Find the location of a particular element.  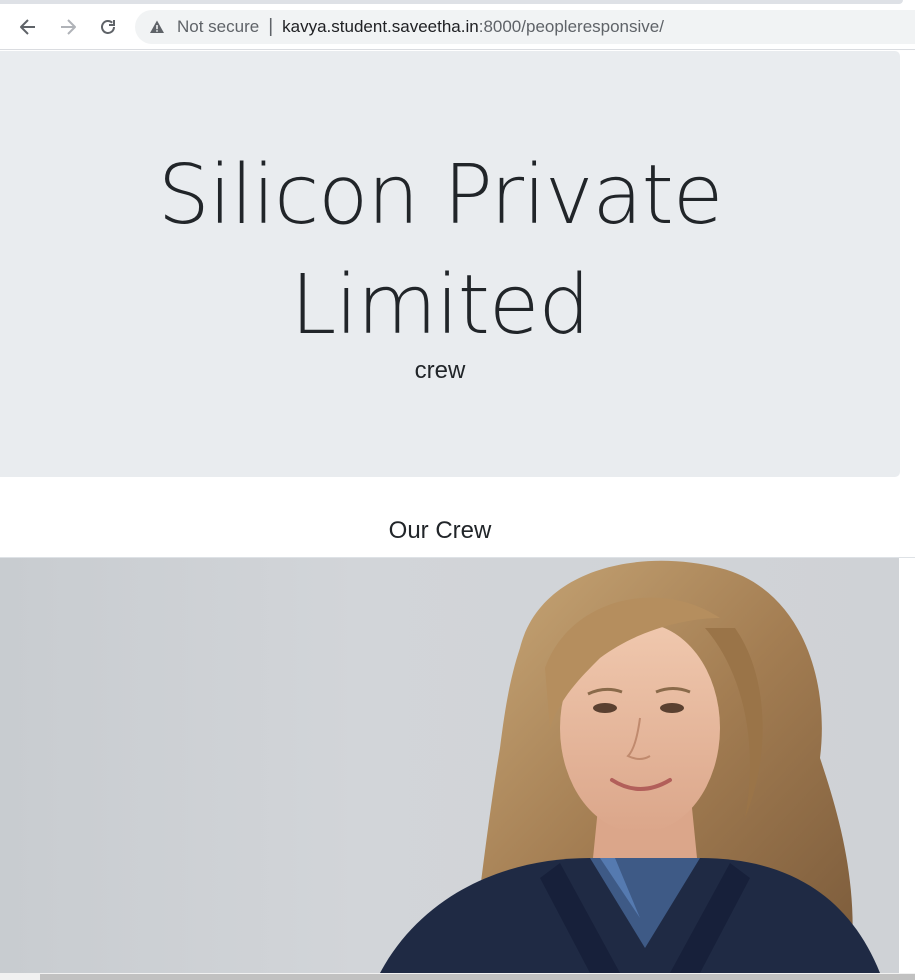

url-host: kavya.student.saveetha.in is located at coordinates (380, 26).